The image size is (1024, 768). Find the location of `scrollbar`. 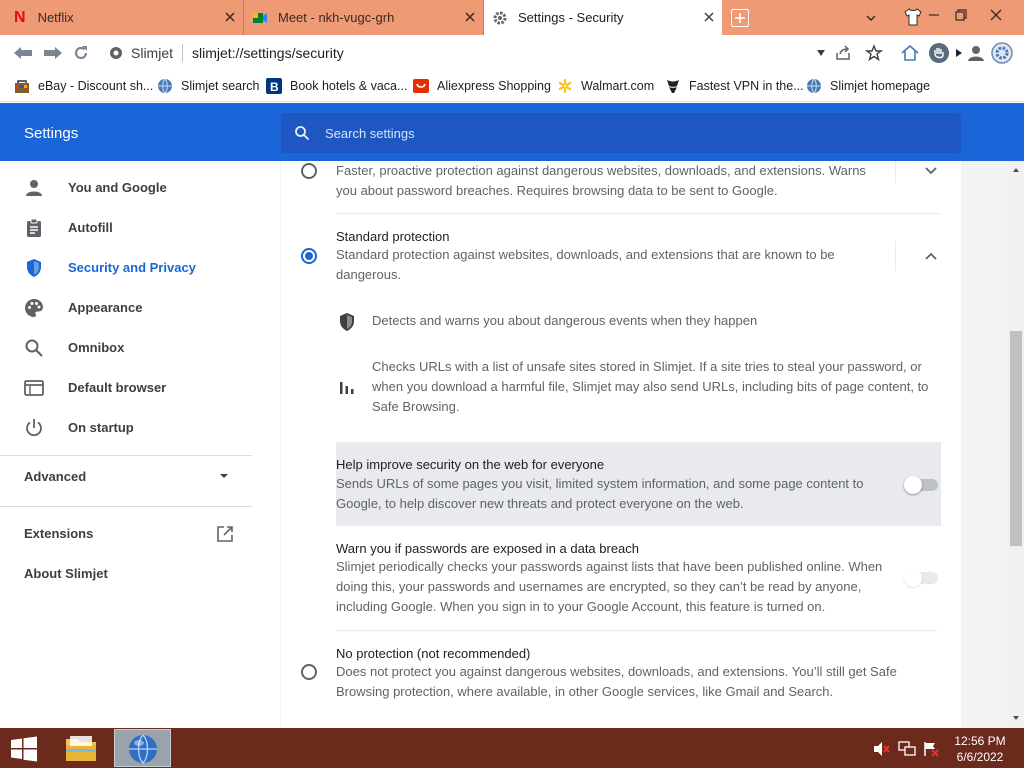

scrollbar is located at coordinates (1016, 444).